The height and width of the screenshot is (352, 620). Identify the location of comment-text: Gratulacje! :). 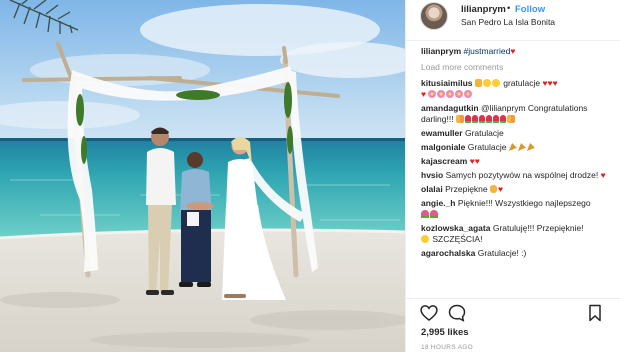
(502, 253).